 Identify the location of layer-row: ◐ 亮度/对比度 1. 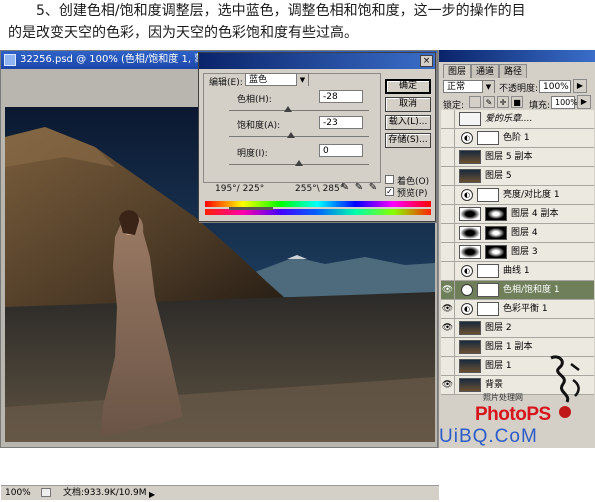
(517, 195).